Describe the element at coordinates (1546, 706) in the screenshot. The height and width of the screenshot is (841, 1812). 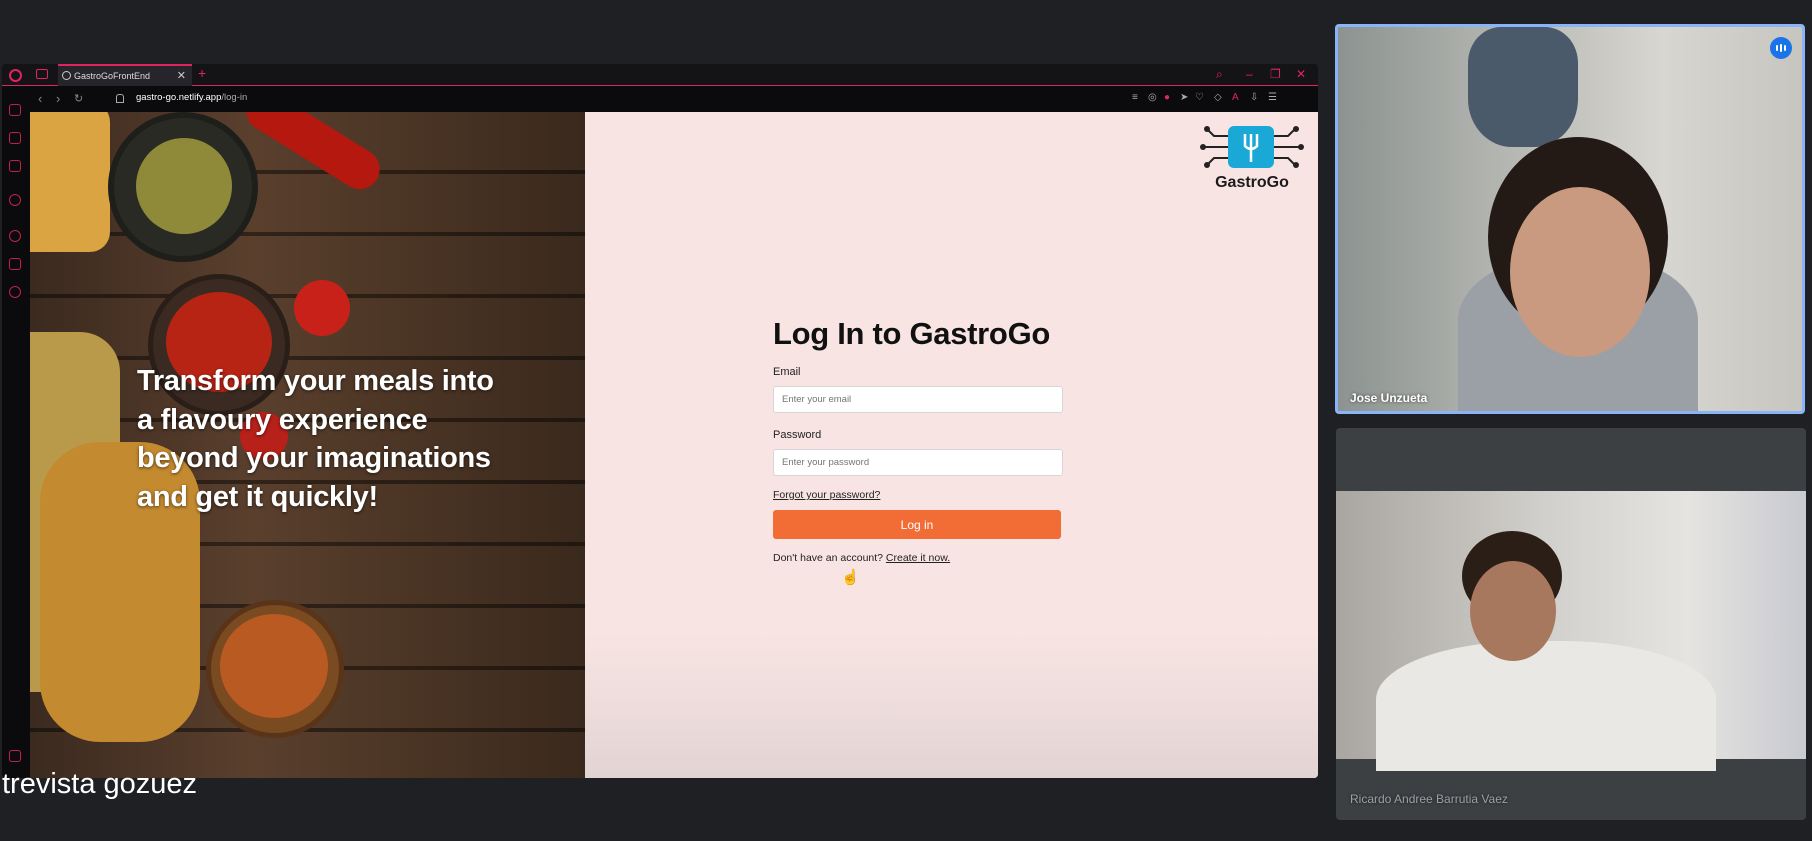
I see `shirt-image` at that location.